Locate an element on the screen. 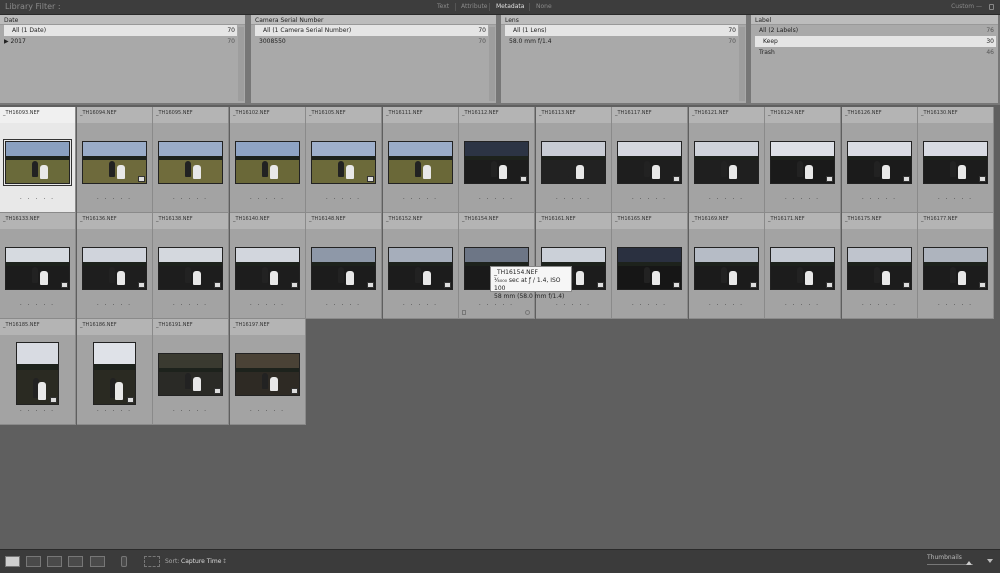 This screenshot has height=573, width=1000. photo-cell: _TH16111.NEF · · · · · is located at coordinates (421, 160).